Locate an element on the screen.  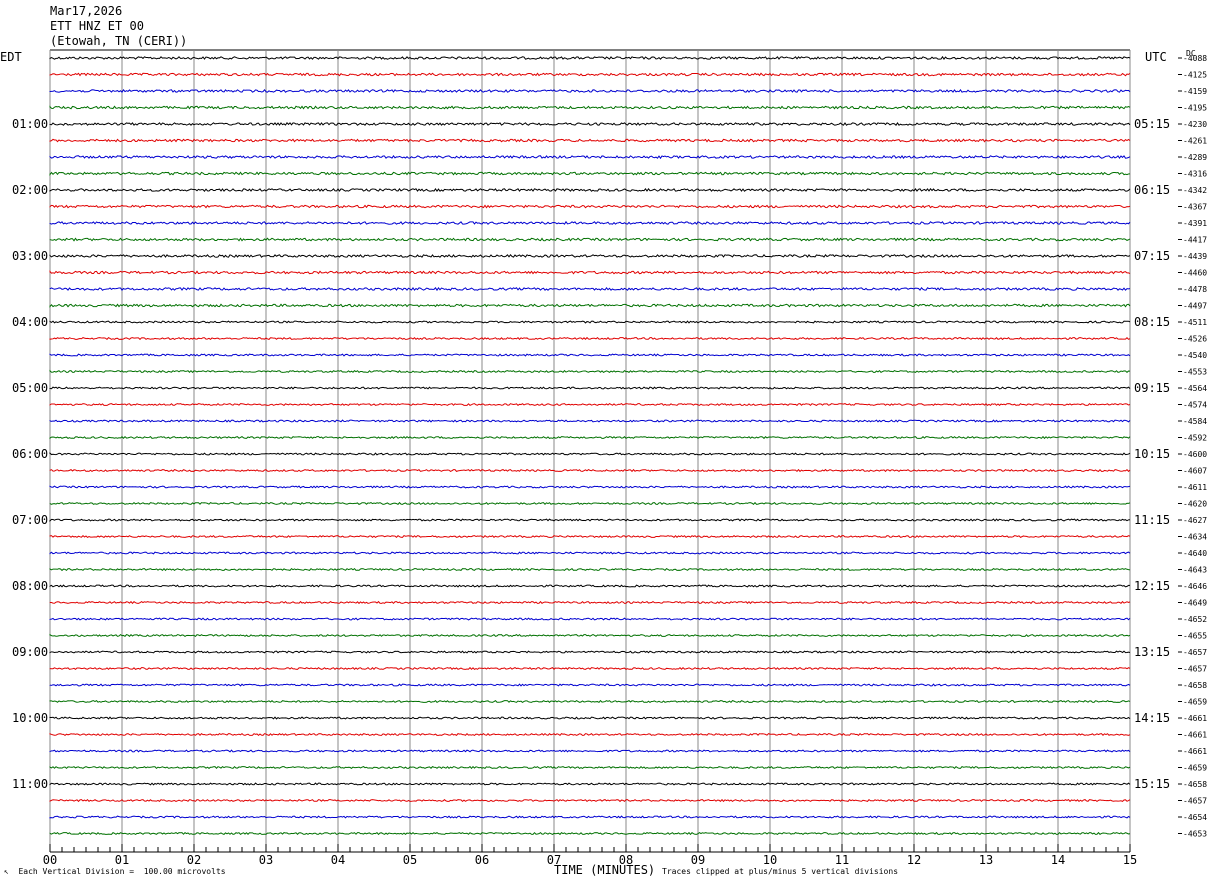
dc-offset-label: -4417 is located at coordinates (1195, 240).